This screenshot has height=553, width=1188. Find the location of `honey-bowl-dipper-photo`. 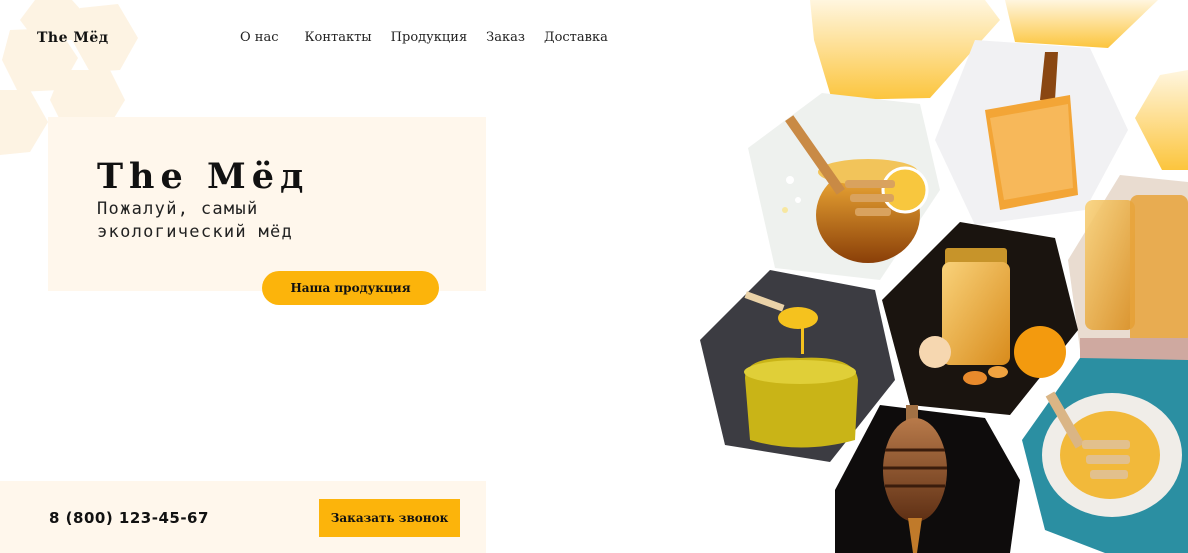

honey-bowl-dipper-photo is located at coordinates (1105, 455).